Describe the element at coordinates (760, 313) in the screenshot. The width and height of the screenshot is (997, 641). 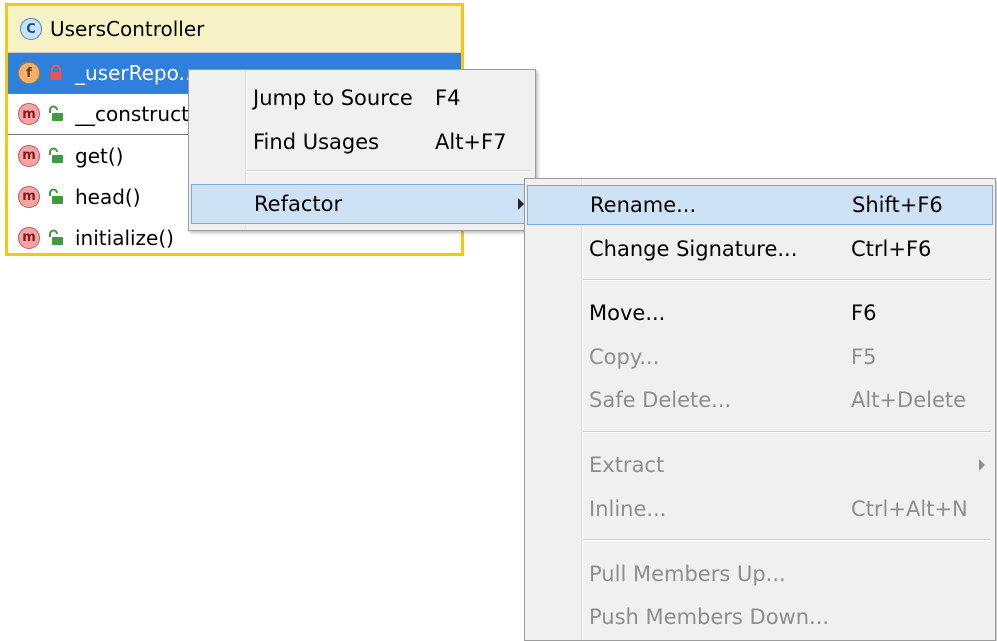
I see `menu-item-move: Move... F6` at that location.